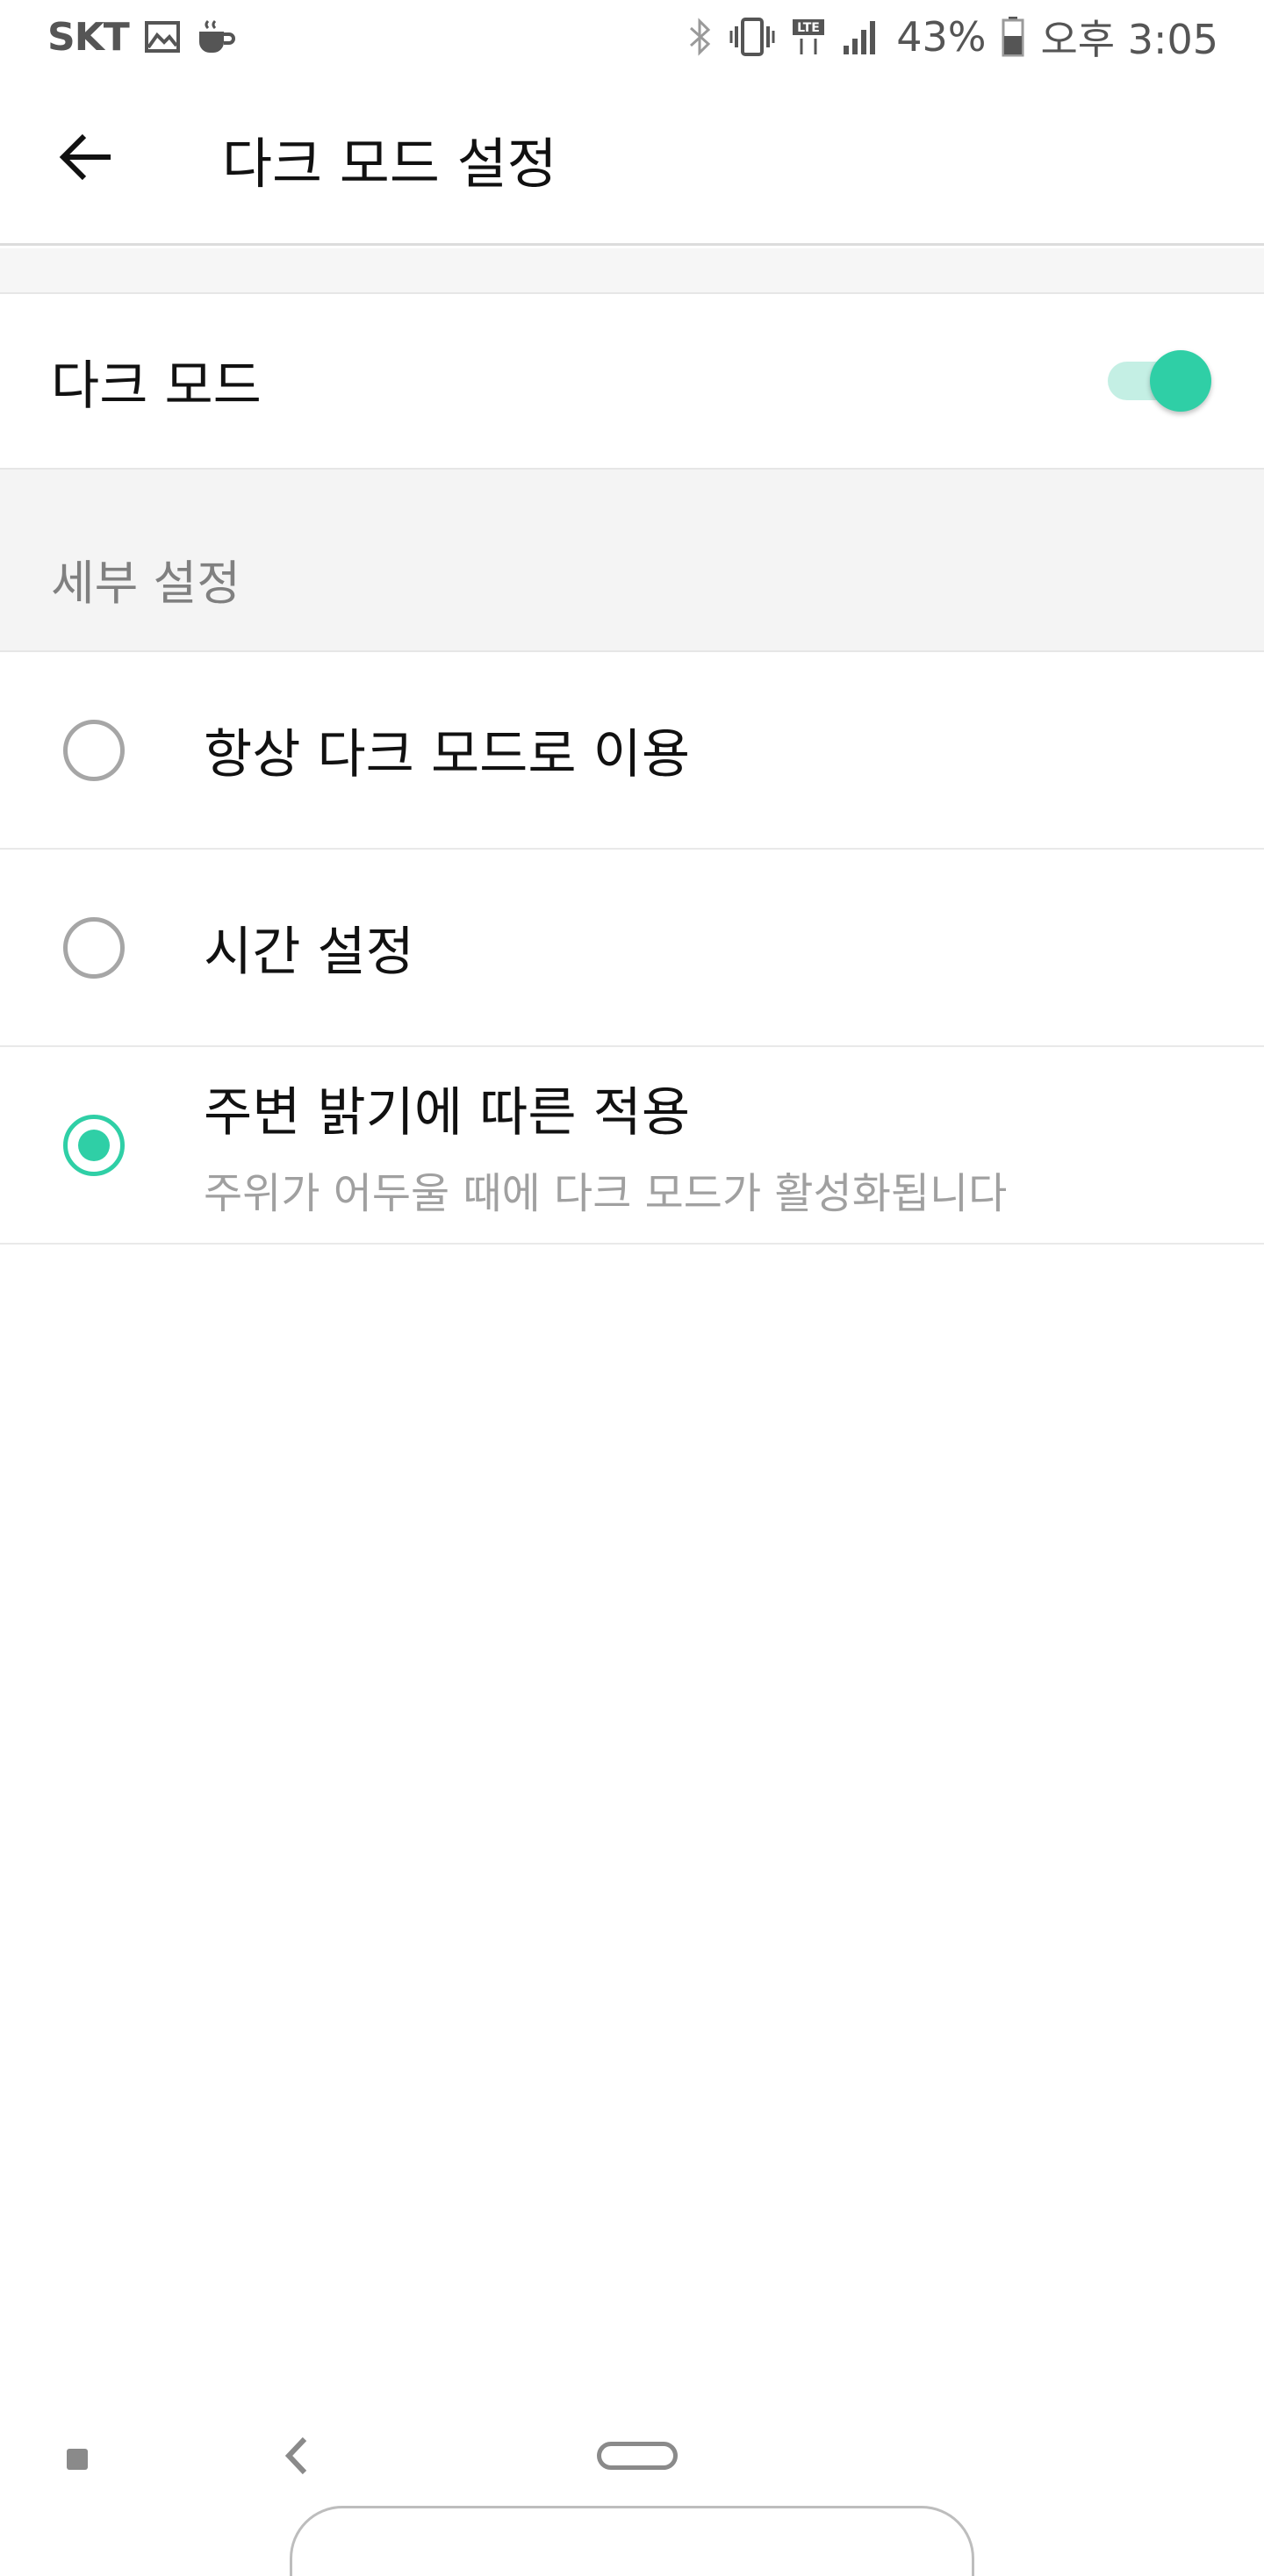 The height and width of the screenshot is (2576, 1264). I want to click on back-button, so click(86, 159).